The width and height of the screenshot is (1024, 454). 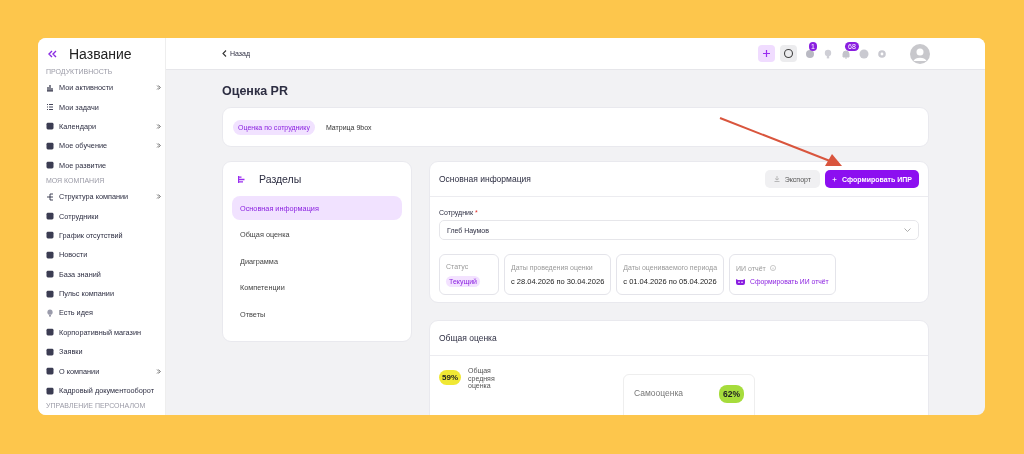 I want to click on chevron-left-icon, so click(x=224, y=53).